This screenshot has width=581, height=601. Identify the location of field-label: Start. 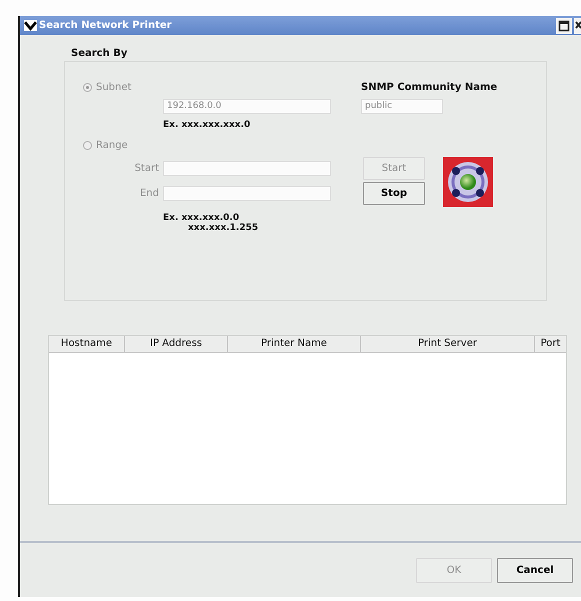
(147, 168).